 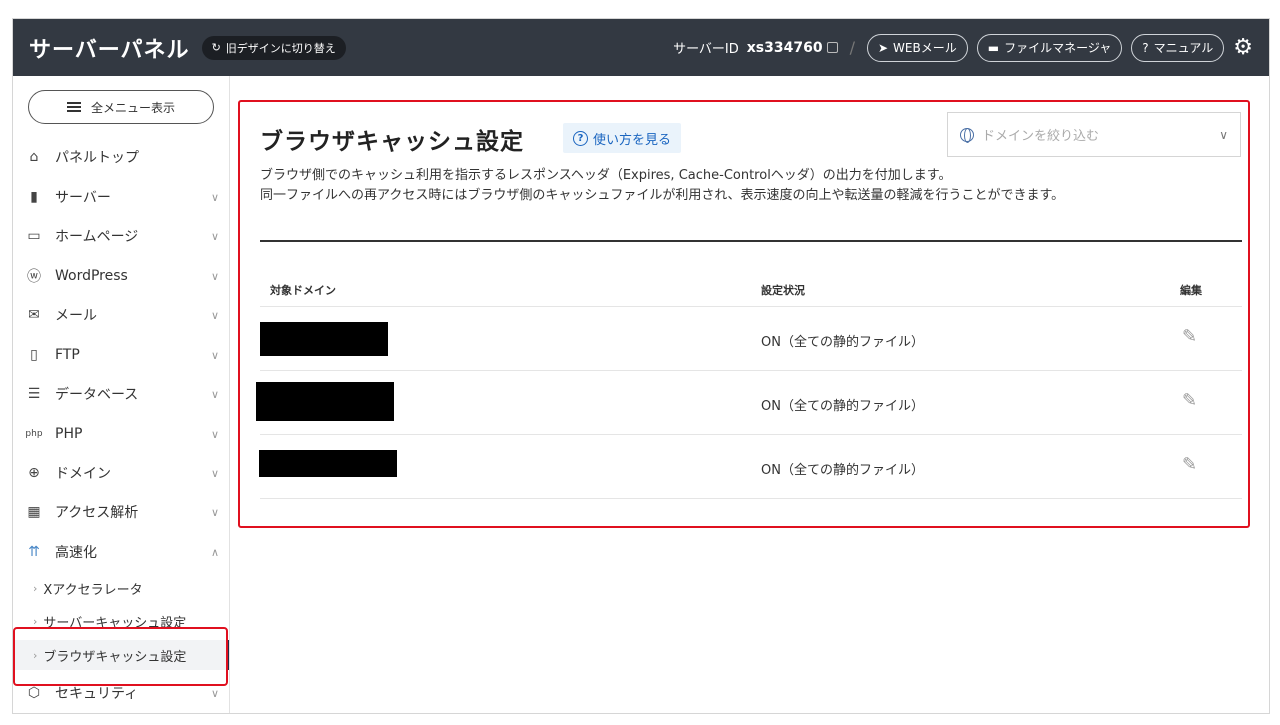 I want to click on sidebar-item-label: 高速化, so click(x=76, y=553).